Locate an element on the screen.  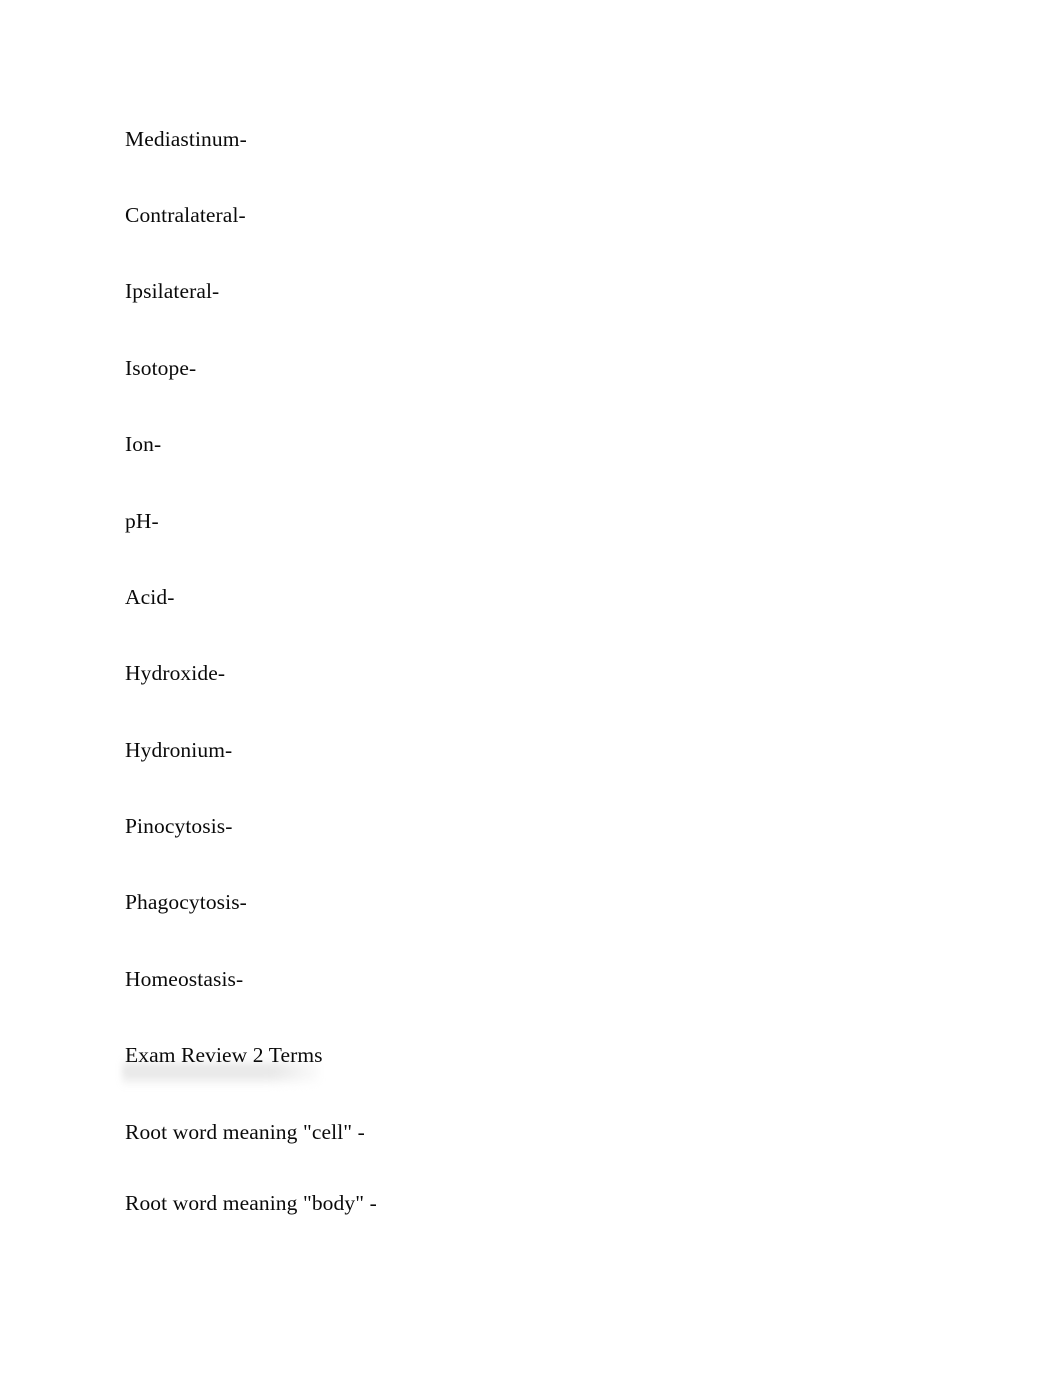
term-line: Hydroxide- is located at coordinates (175, 673).